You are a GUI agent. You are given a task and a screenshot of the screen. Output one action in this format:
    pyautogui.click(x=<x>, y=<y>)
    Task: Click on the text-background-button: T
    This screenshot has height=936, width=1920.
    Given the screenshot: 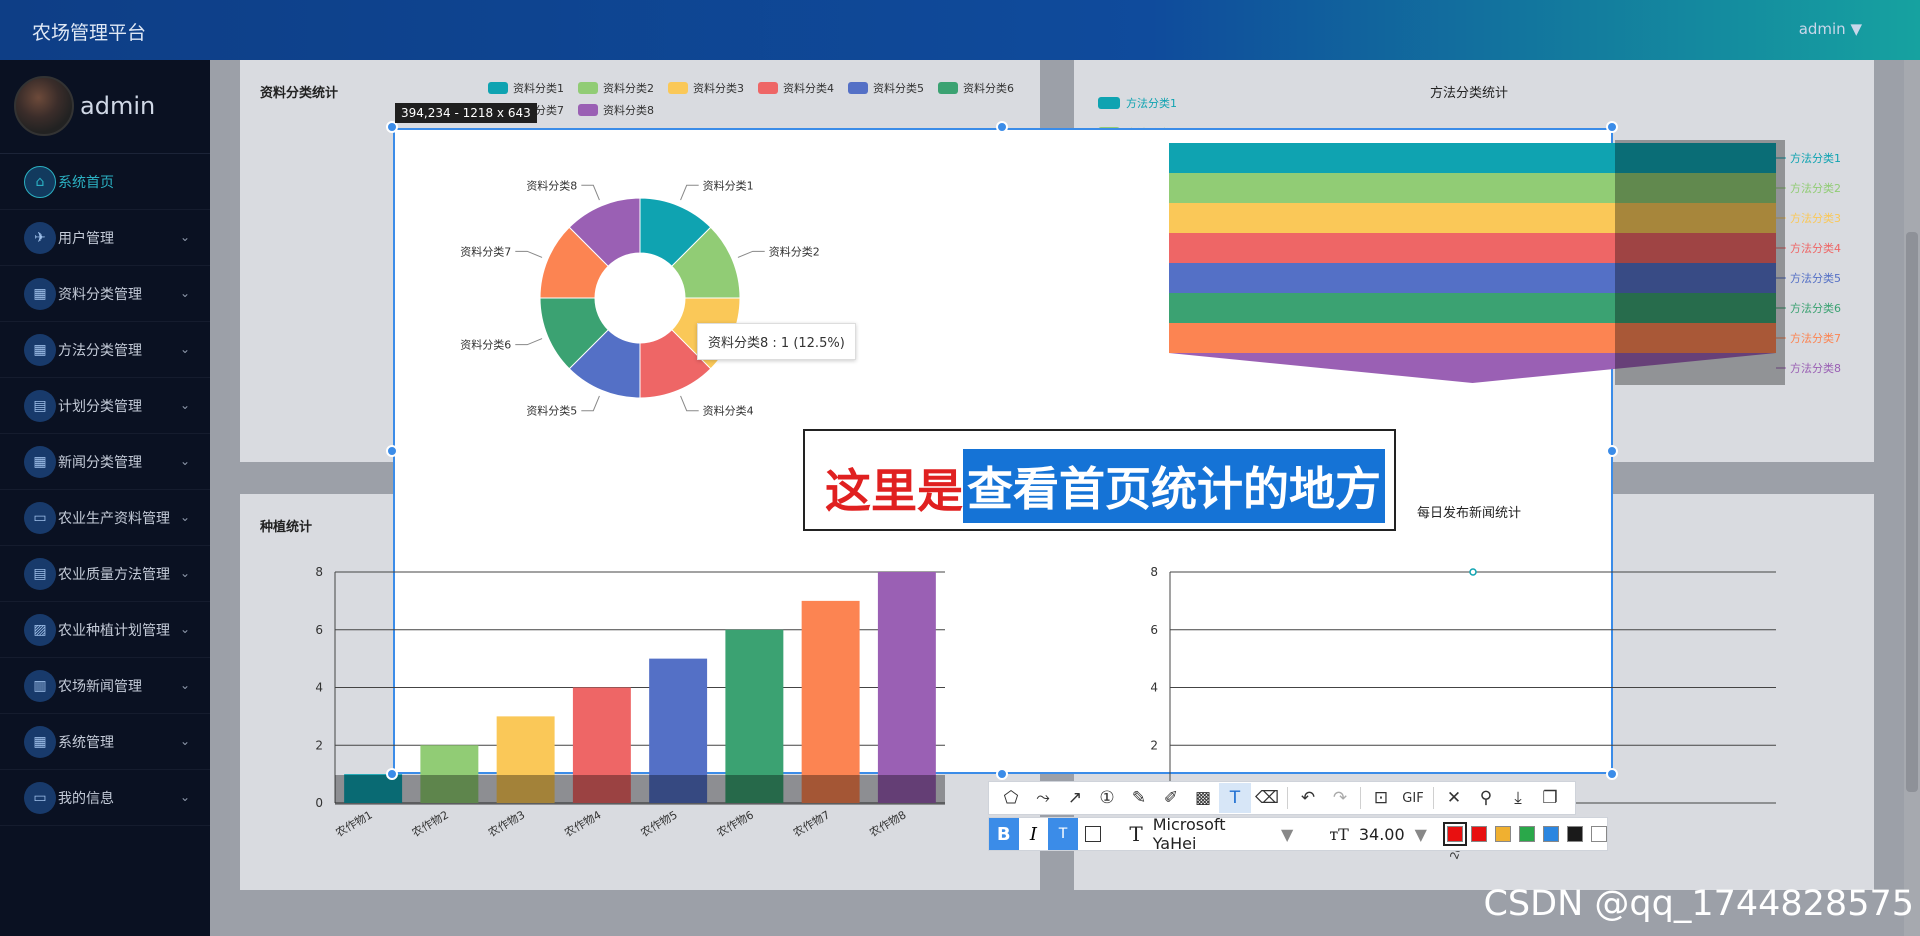 What is the action you would take?
    pyautogui.click(x=1063, y=834)
    